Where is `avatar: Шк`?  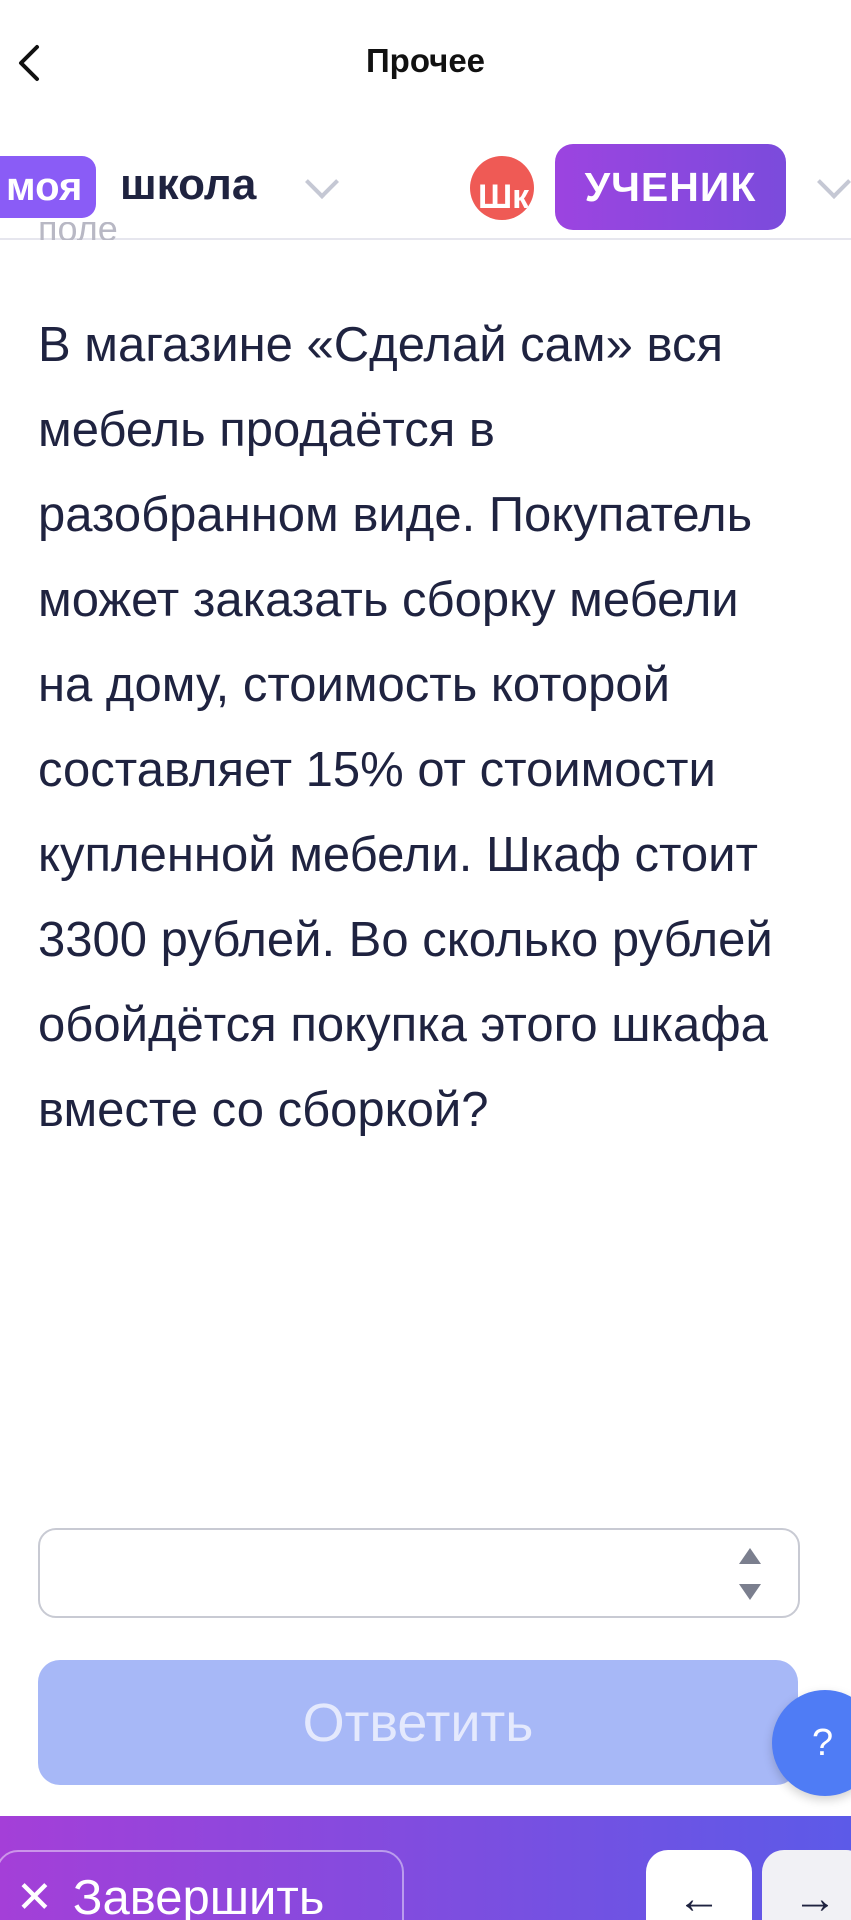 avatar: Шк is located at coordinates (502, 188).